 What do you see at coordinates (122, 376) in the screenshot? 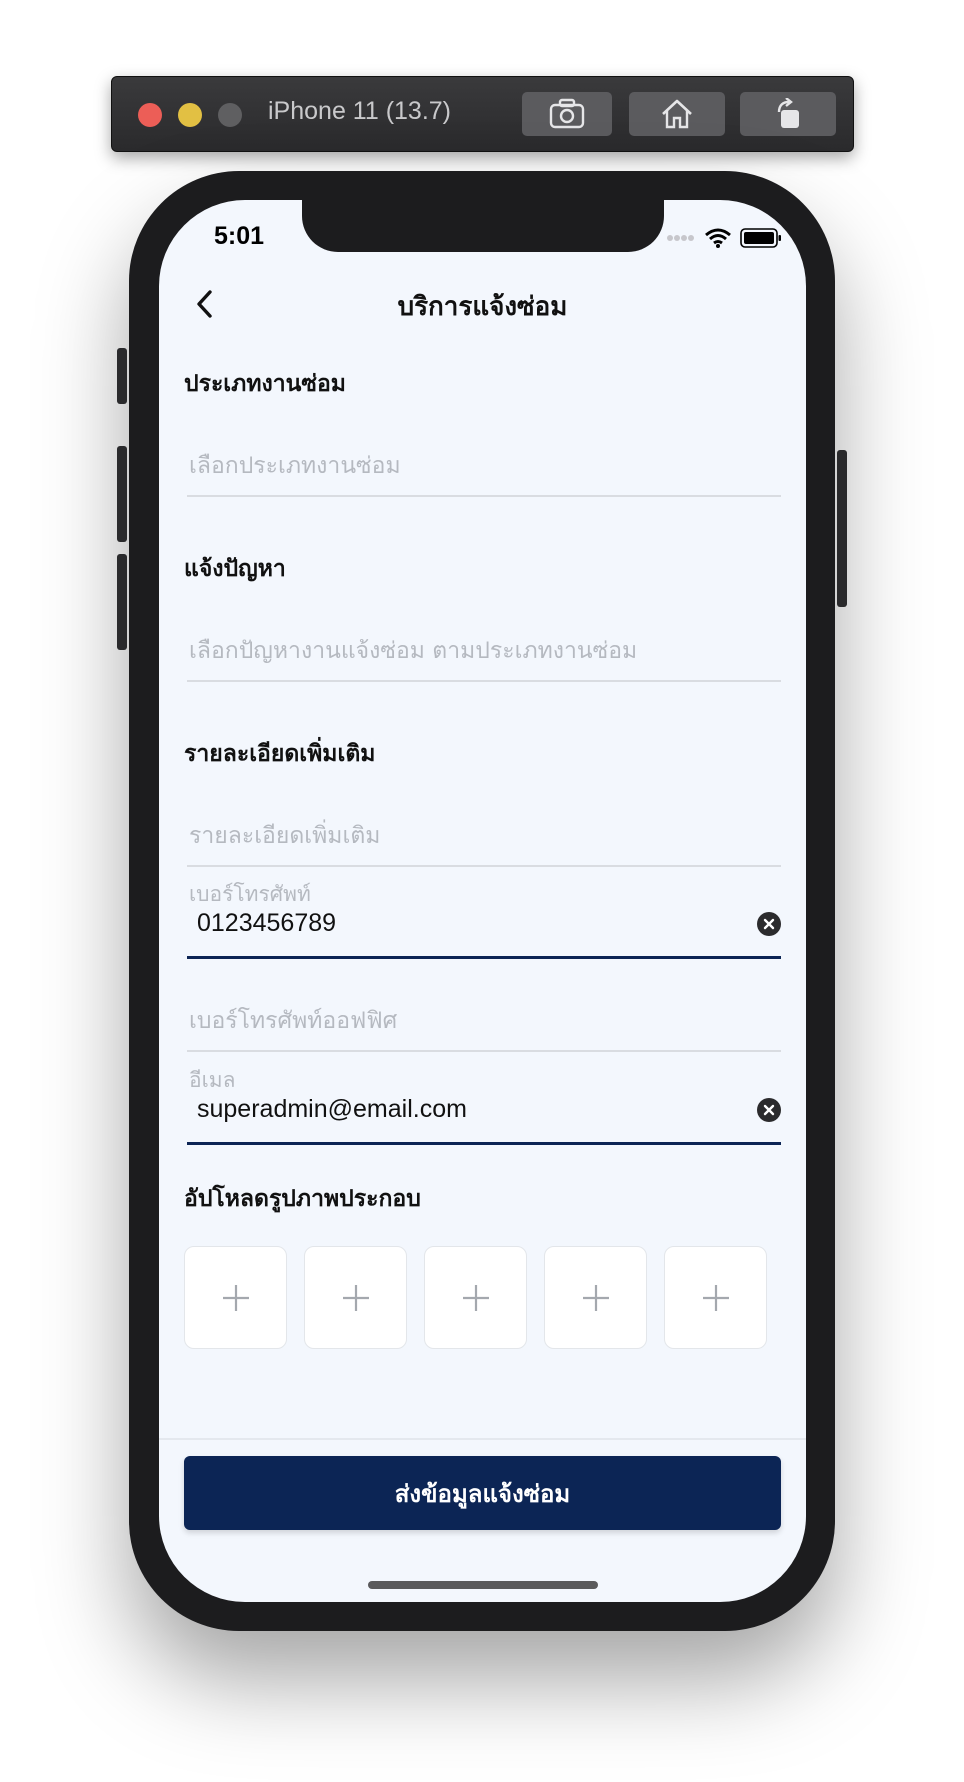
I see `silent-switch` at bounding box center [122, 376].